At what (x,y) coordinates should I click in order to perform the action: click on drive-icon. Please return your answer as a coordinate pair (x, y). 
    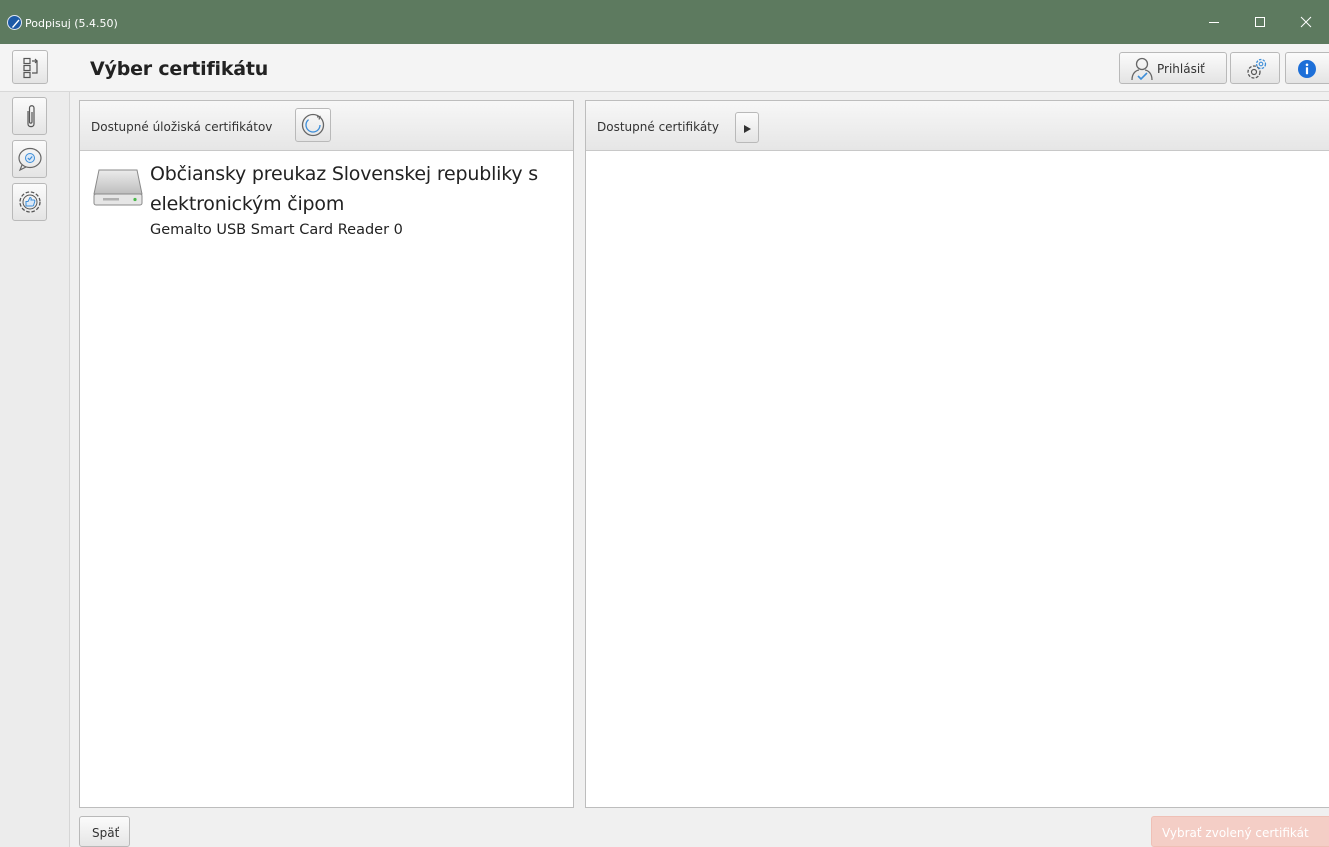
    Looking at the image, I should click on (118, 187).